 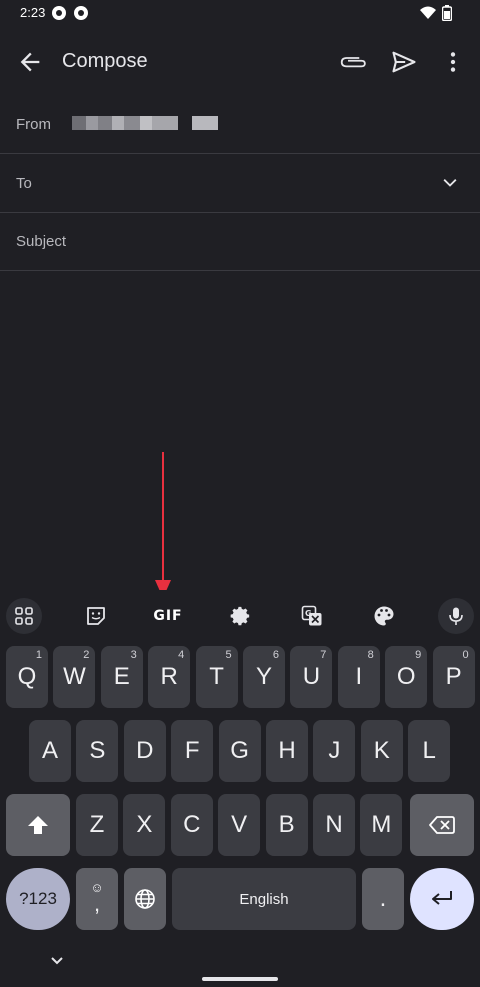 What do you see at coordinates (447, 13) in the screenshot?
I see `battery-icon` at bounding box center [447, 13].